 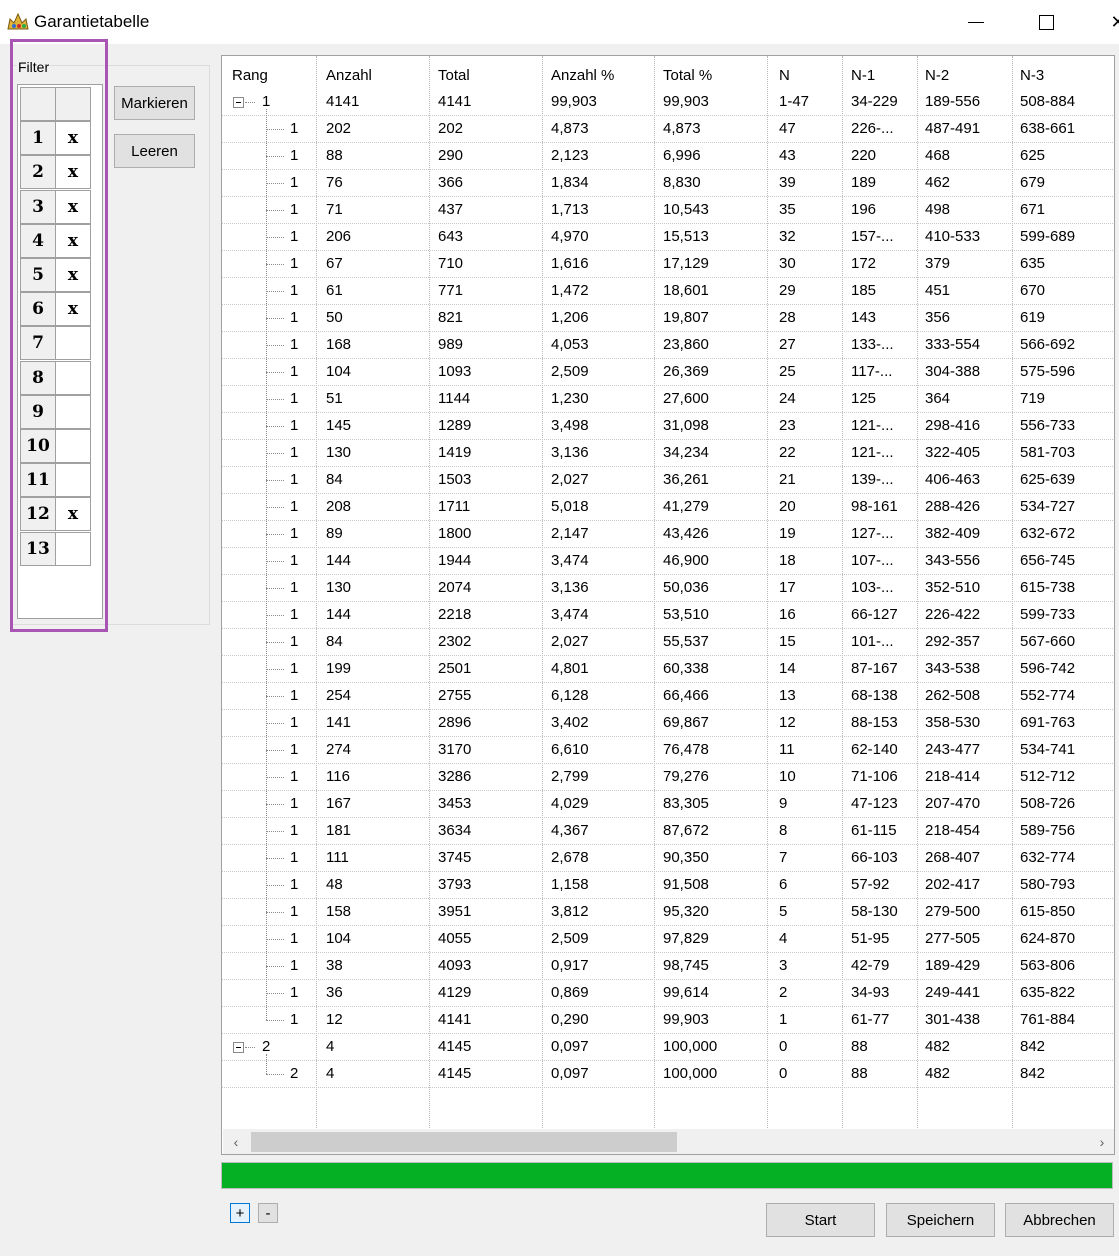 What do you see at coordinates (784, 75) in the screenshot?
I see `column-header: N` at bounding box center [784, 75].